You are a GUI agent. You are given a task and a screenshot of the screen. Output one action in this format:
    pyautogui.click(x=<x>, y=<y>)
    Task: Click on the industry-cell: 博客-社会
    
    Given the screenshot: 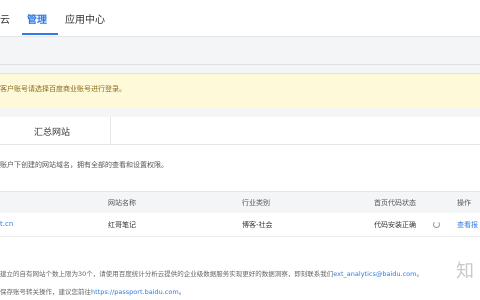 What is the action you would take?
    pyautogui.click(x=257, y=225)
    